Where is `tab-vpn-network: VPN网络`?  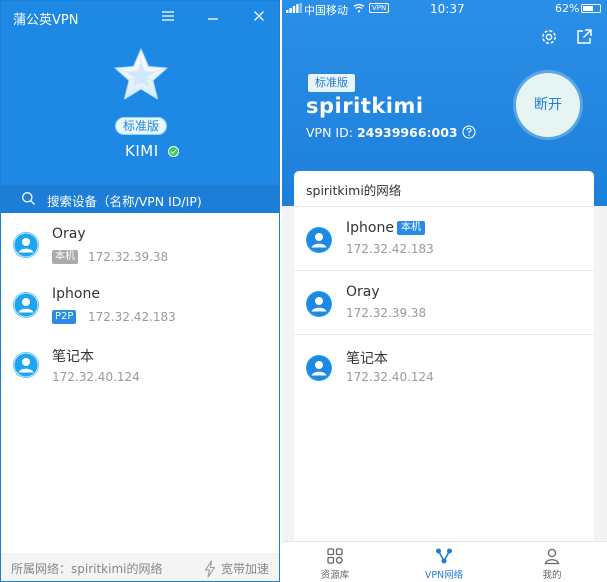
tab-vpn-network: VPN网络 is located at coordinates (444, 562).